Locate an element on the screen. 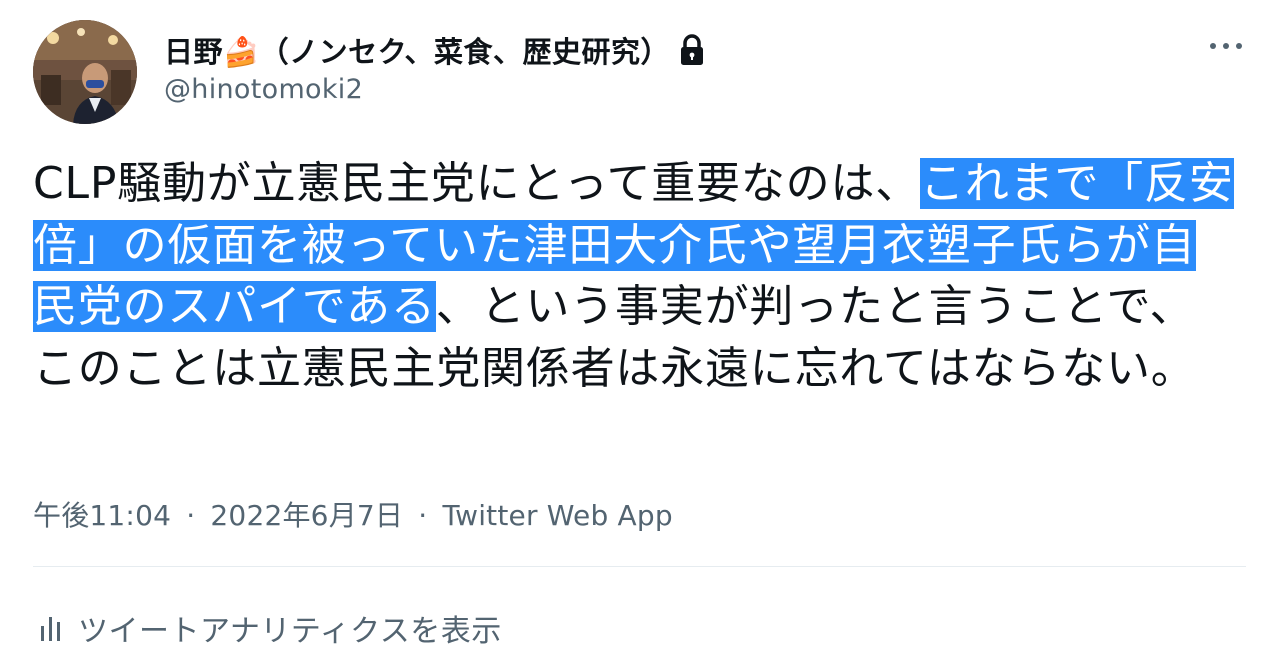  author-name-row: 日野🍰（ノンセク、菜食、歴史研究） is located at coordinates (435, 50).